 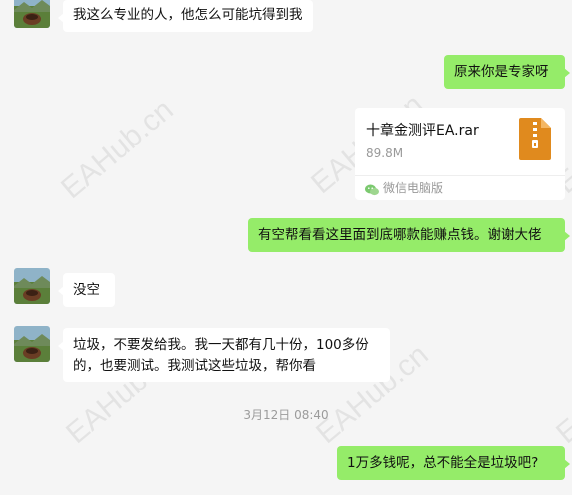 I want to click on message-bubble-incoming: 我这么专业的人，他怎么可能坑得到我, so click(x=185, y=16).